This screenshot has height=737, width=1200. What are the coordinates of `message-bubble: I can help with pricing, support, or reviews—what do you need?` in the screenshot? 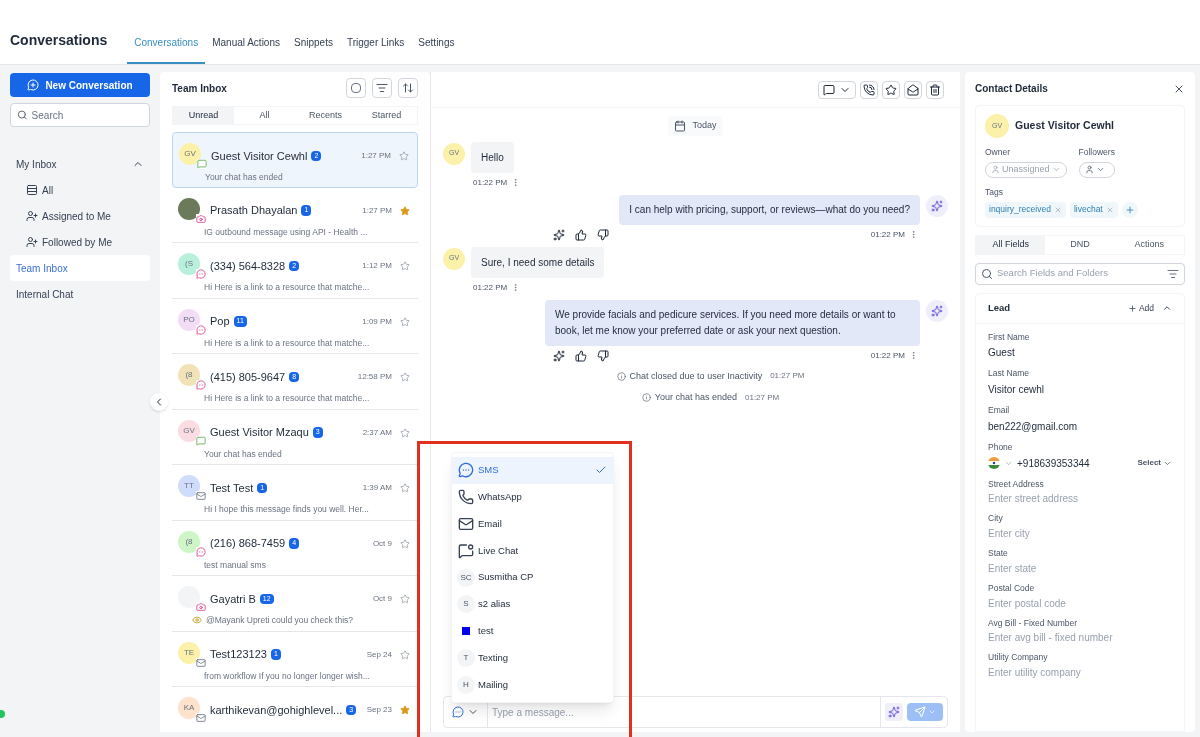 It's located at (769, 209).